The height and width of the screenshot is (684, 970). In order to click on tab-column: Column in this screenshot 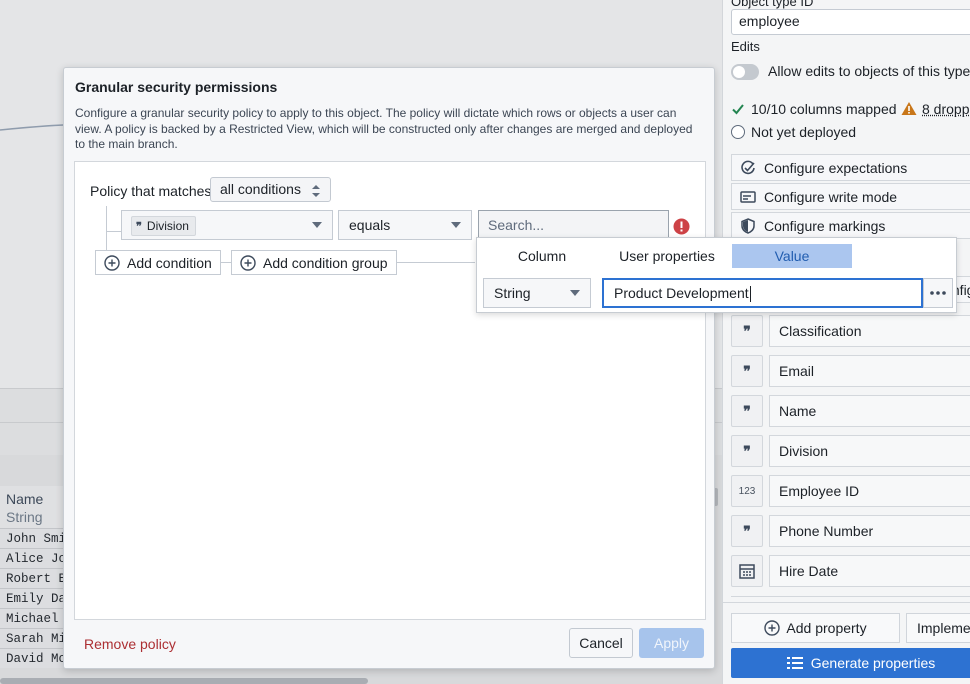, I will do `click(542, 256)`.